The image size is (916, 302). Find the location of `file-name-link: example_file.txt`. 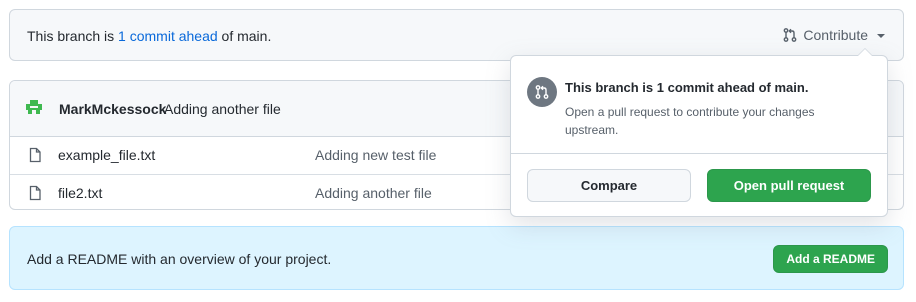

file-name-link: example_file.txt is located at coordinates (106, 155).